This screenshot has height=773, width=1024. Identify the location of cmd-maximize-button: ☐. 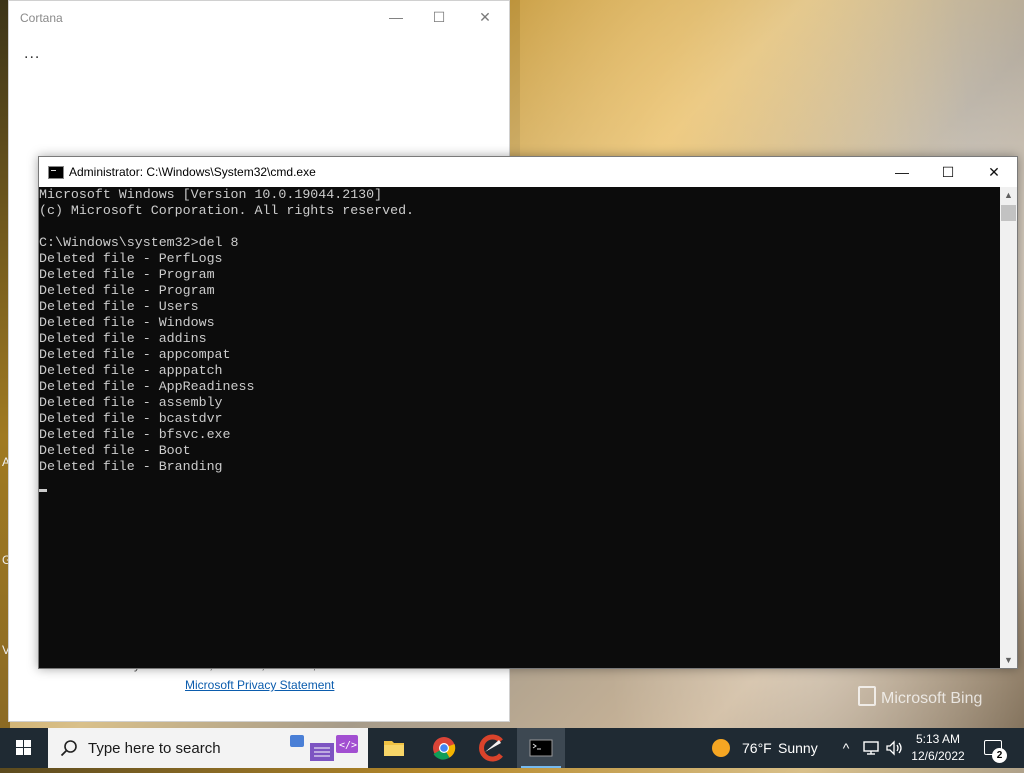
(948, 172).